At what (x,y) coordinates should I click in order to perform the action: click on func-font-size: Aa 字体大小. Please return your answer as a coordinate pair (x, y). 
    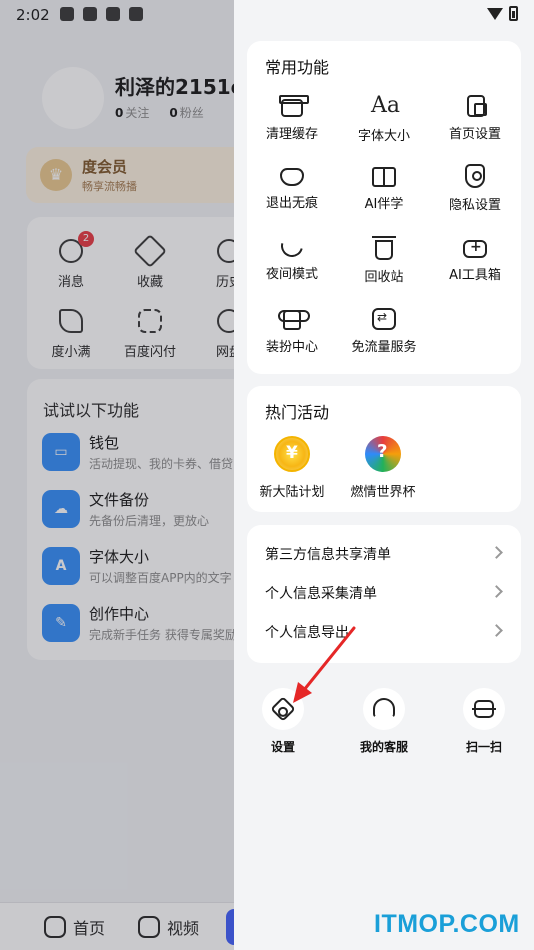
    Looking at the image, I should click on (384, 118).